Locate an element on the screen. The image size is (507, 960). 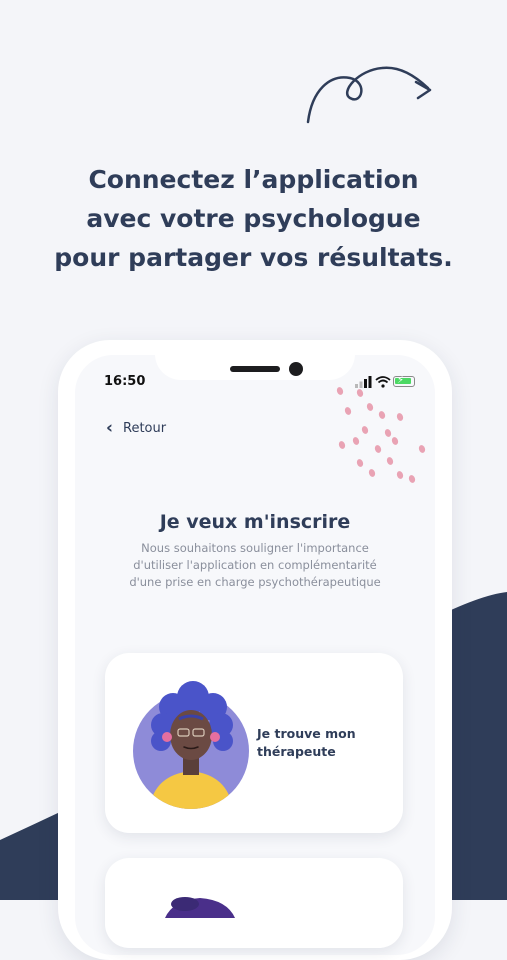
chevron-left-icon: ‹ is located at coordinates (110, 428).